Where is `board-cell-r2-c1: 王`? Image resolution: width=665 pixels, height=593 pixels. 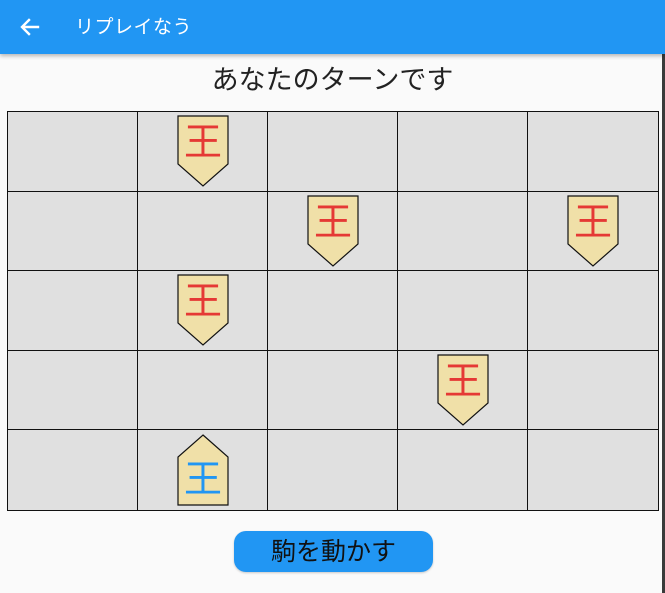 board-cell-r2-c1: 王 is located at coordinates (203, 311).